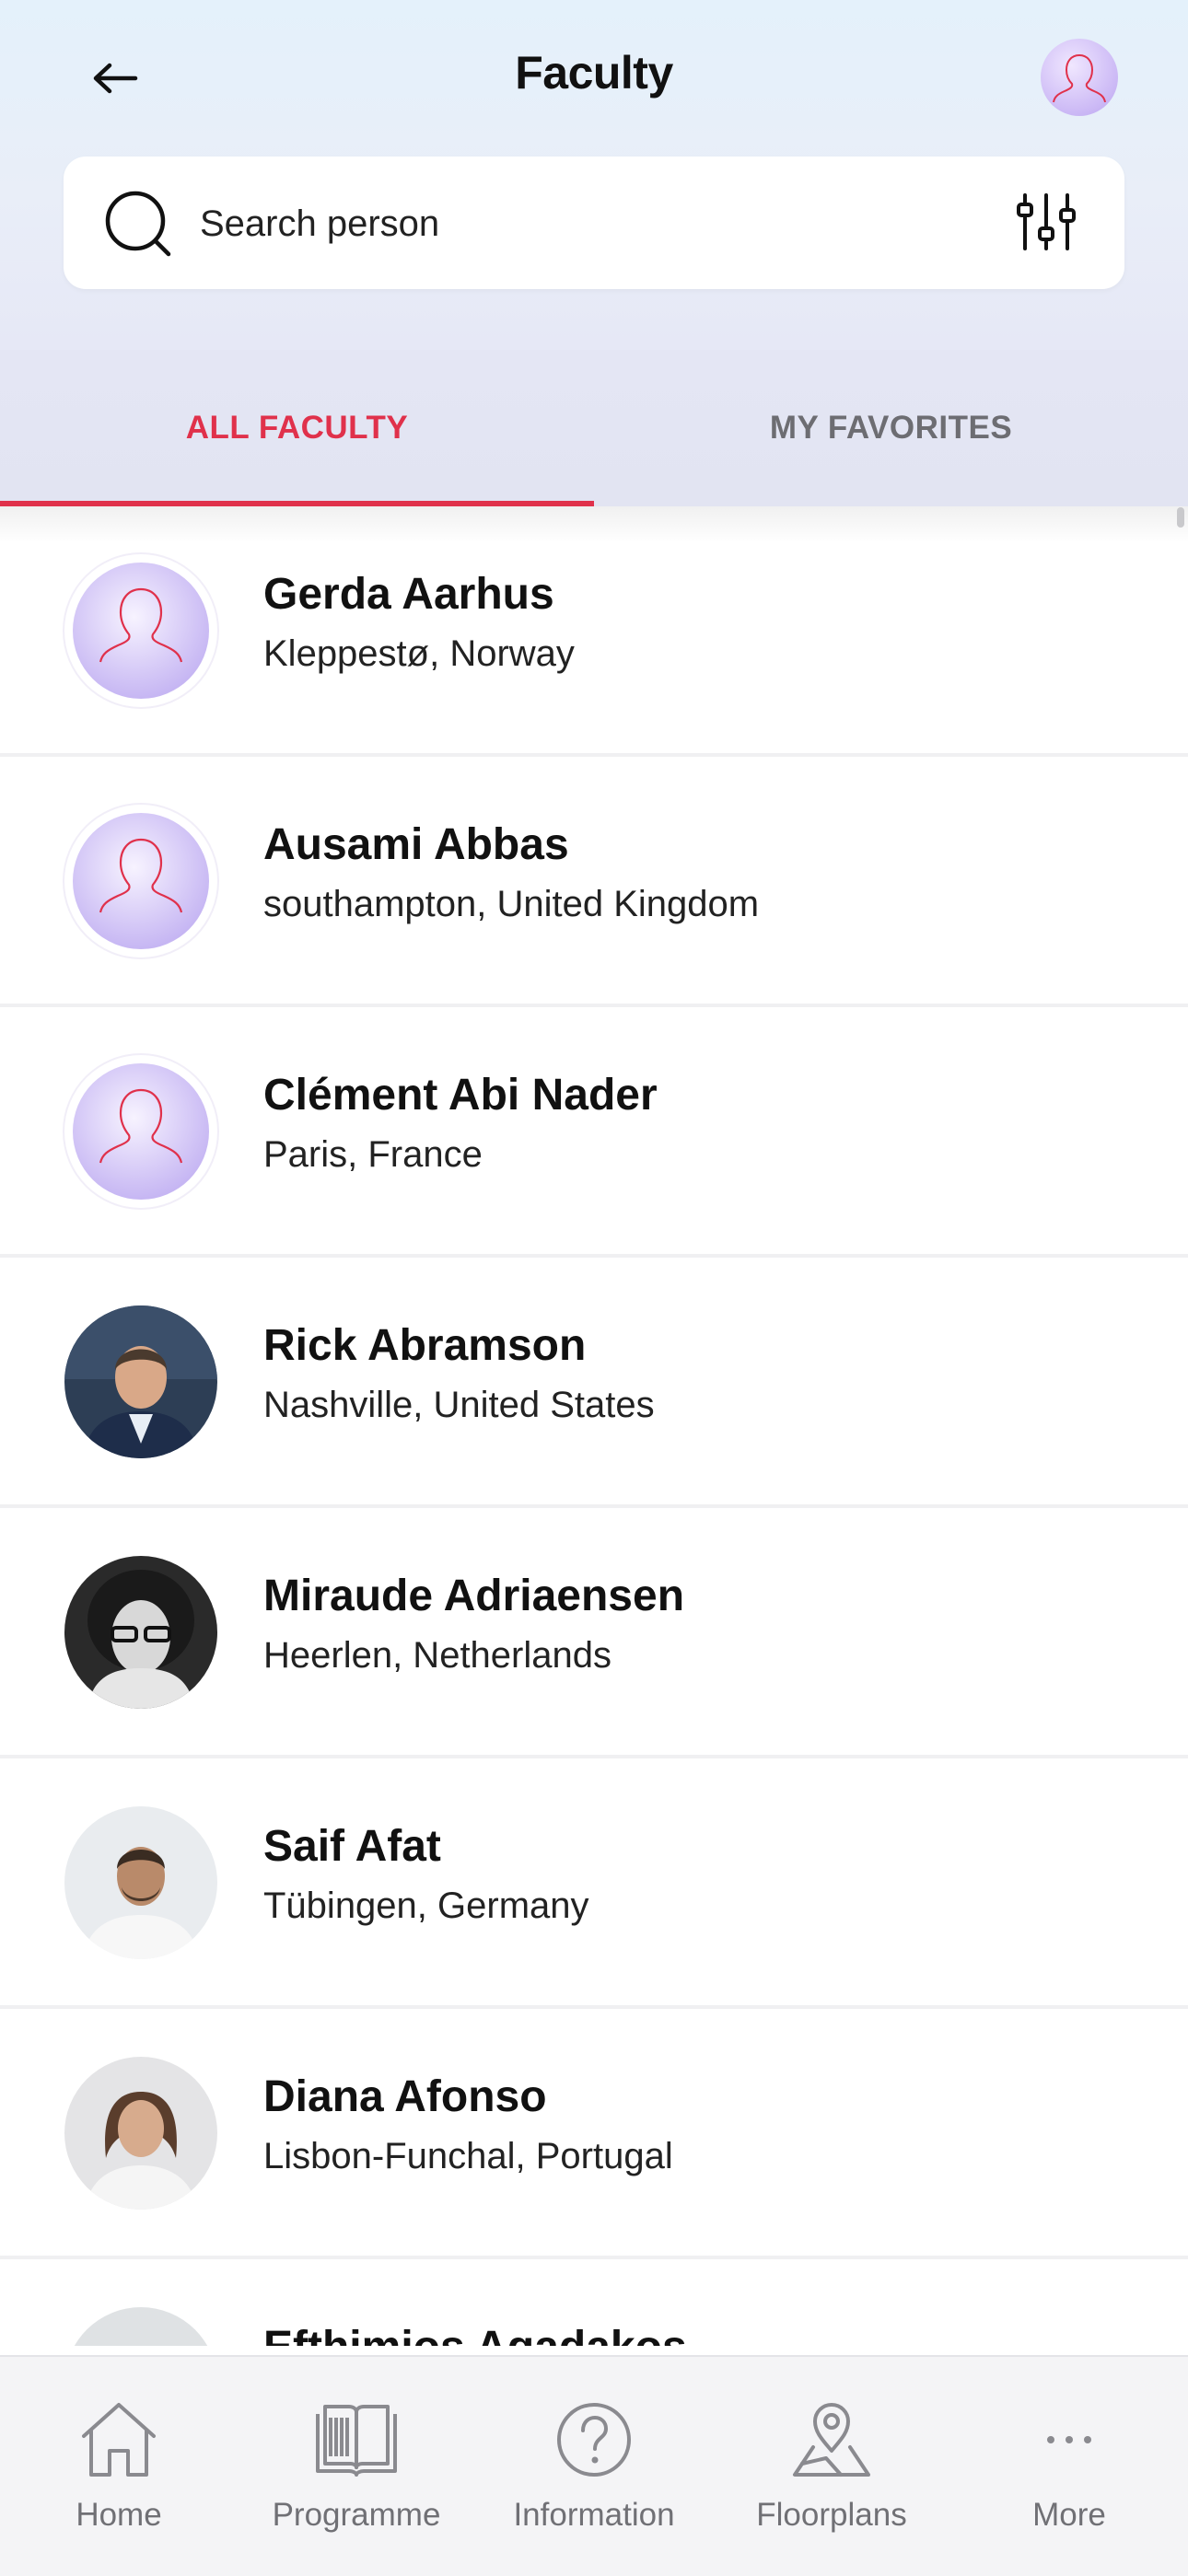 This screenshot has width=1188, height=2576. What do you see at coordinates (594, 1633) in the screenshot?
I see `list-item: Miraude Adriaensen Heerlen, Netherlands` at bounding box center [594, 1633].